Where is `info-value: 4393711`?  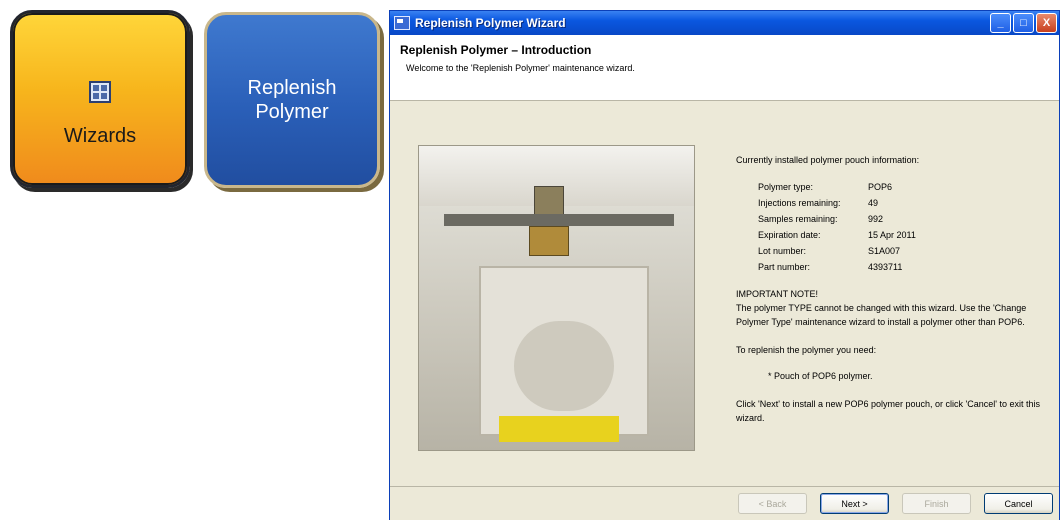
info-value: 4393711 is located at coordinates (885, 267).